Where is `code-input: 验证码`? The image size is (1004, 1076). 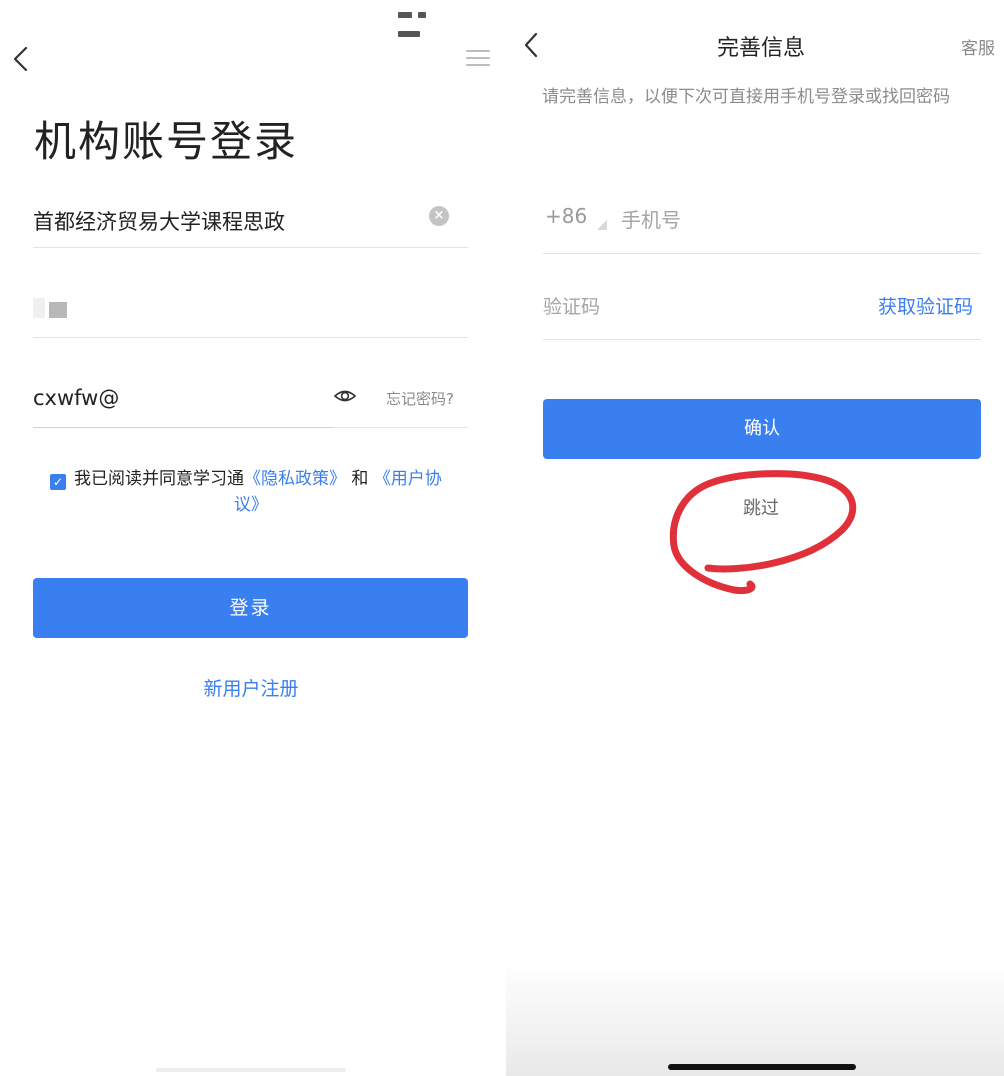
code-input: 验证码 is located at coordinates (571, 305).